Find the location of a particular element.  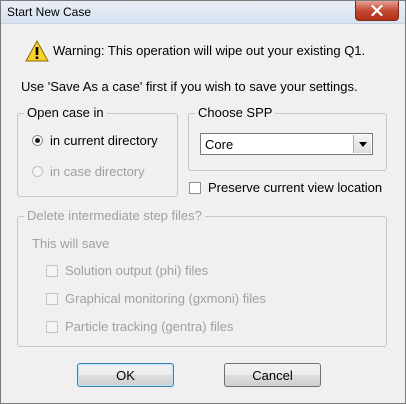

spp-select-value: Core is located at coordinates (219, 144).